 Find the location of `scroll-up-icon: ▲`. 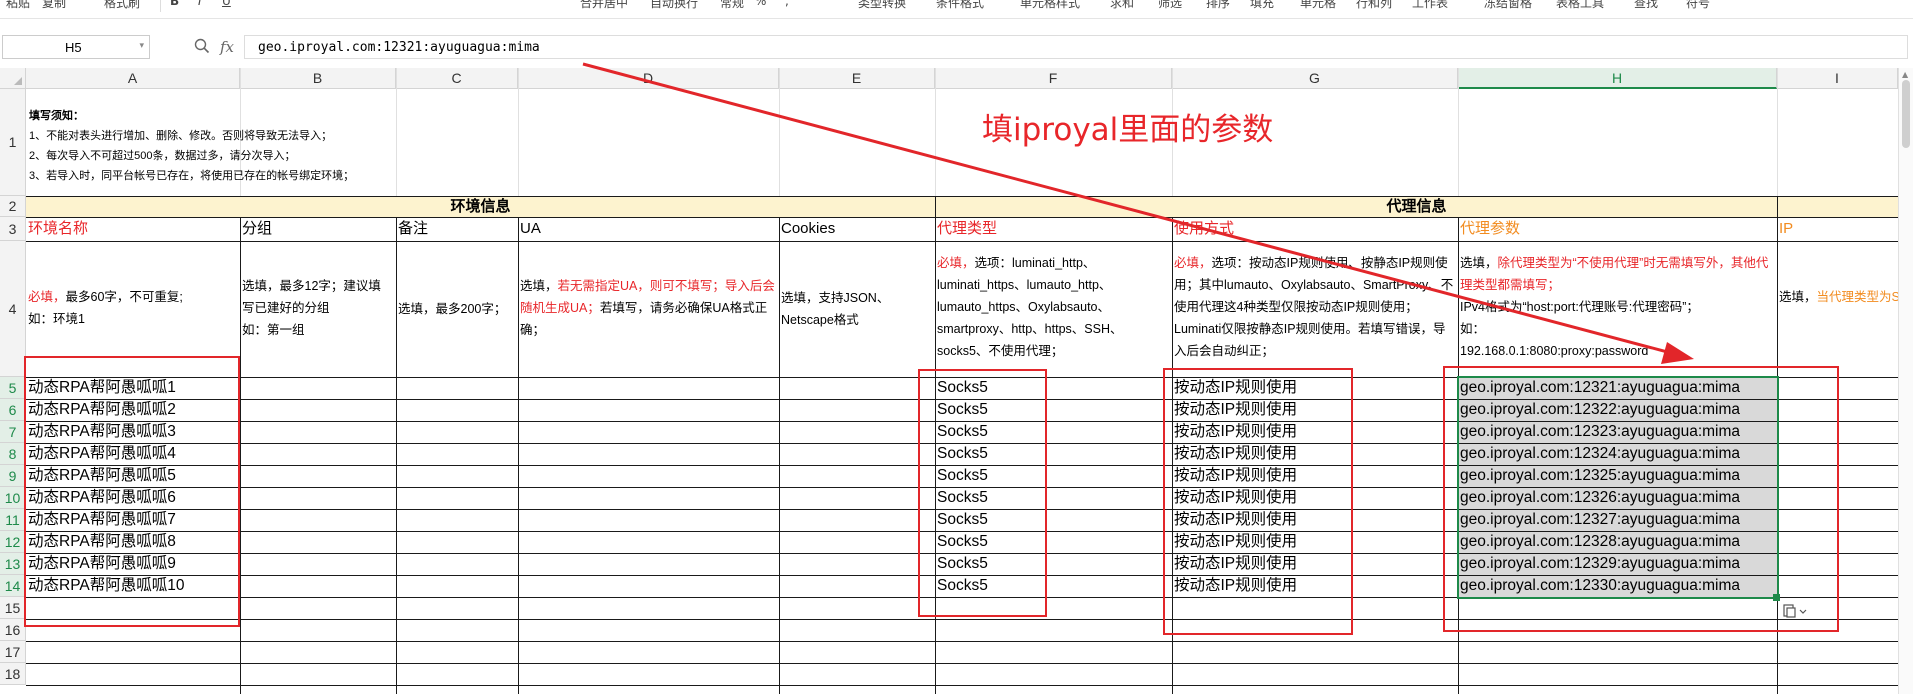

scroll-up-icon: ▲ is located at coordinates (1905, 74).